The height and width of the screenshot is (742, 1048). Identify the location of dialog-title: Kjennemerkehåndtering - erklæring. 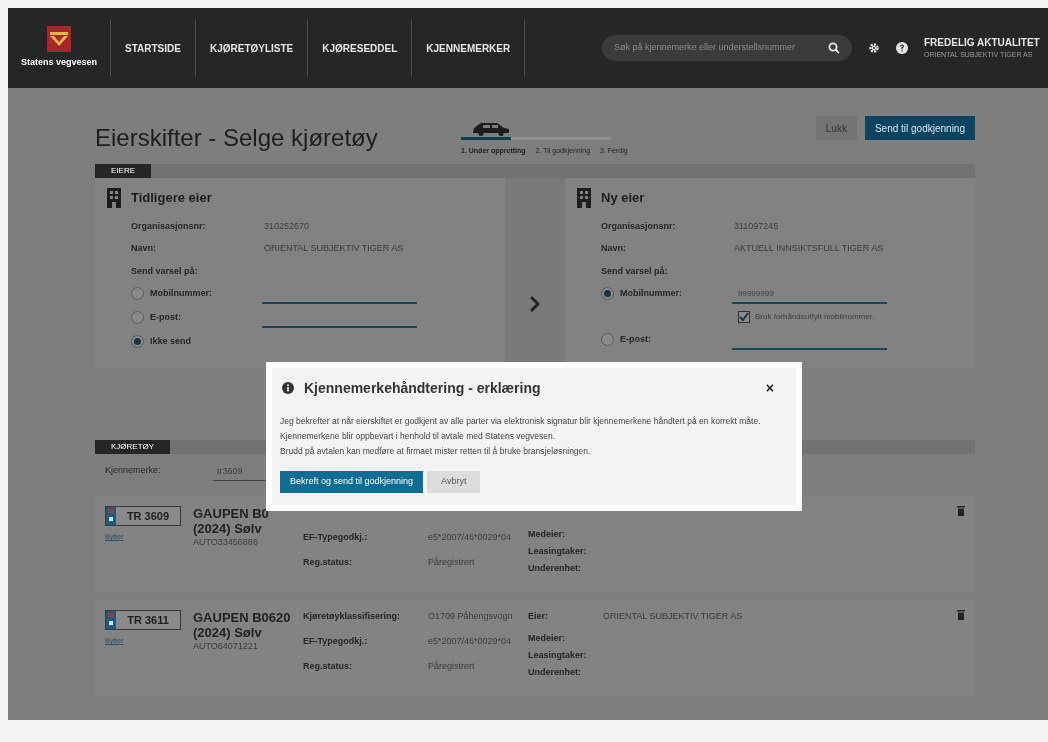
(422, 388).